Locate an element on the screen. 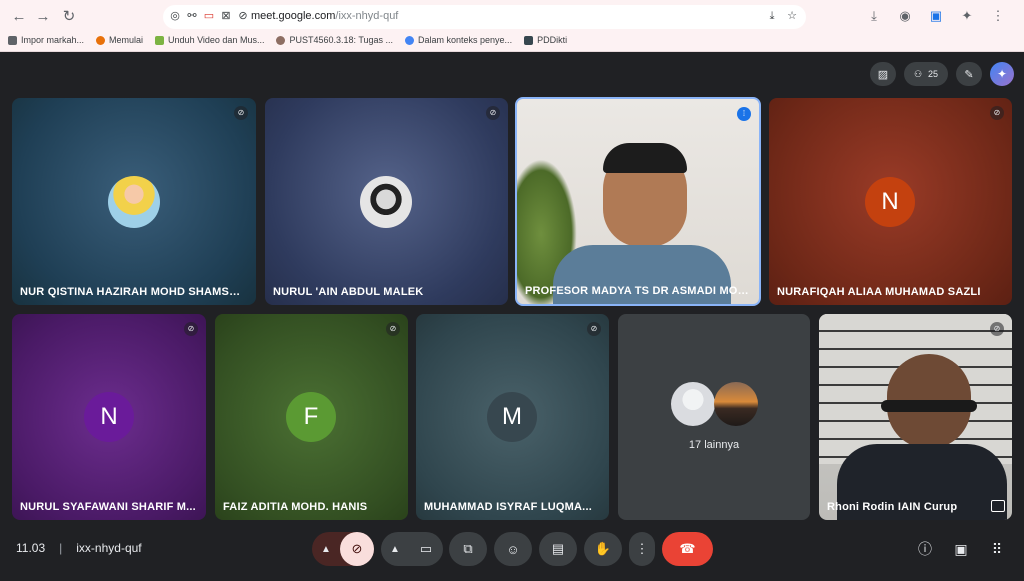 Image resolution: width=1024 pixels, height=581 pixels. camera-icon: ▭ is located at coordinates (209, 16).